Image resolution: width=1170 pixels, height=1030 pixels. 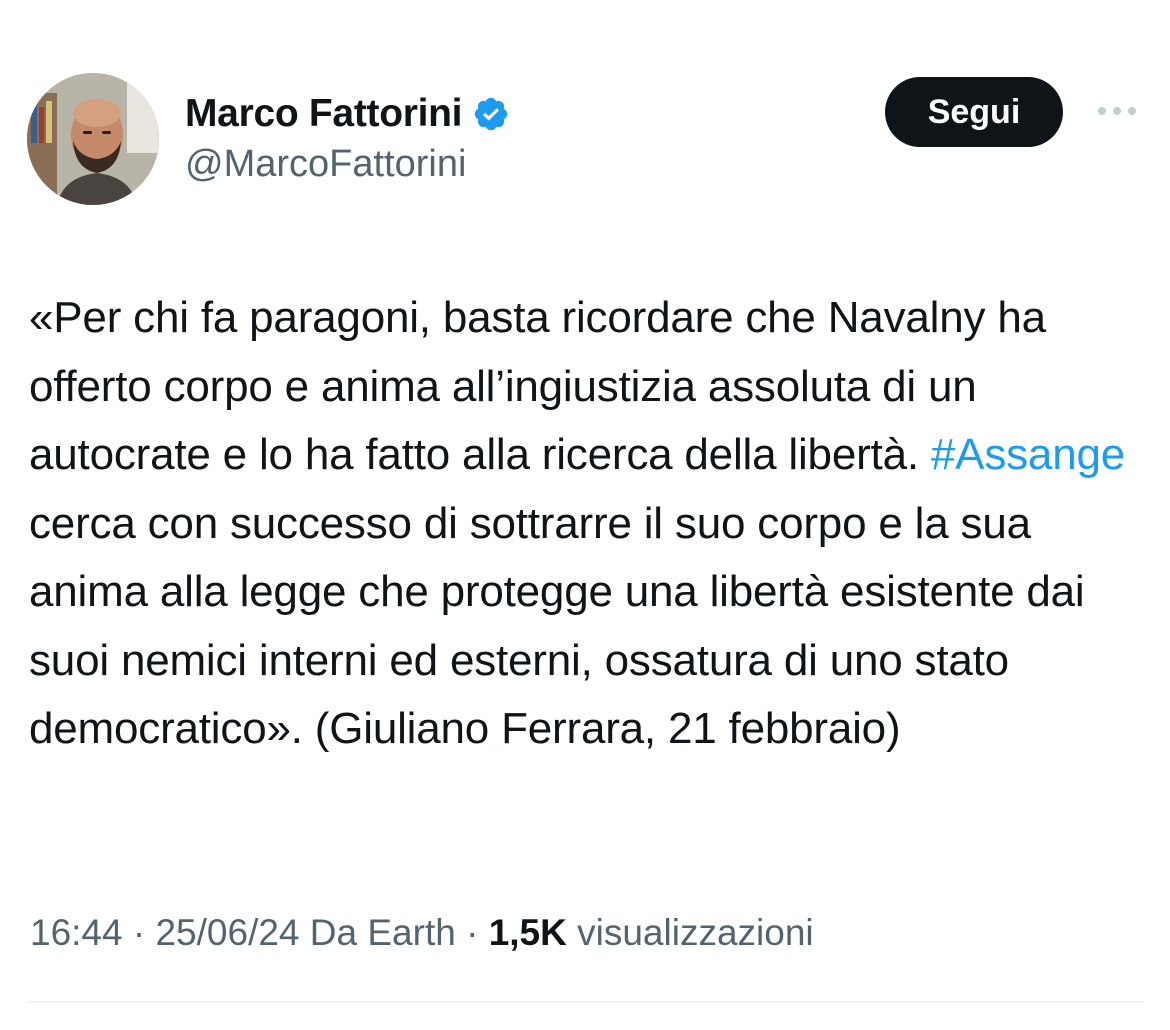 I want to click on divider, so click(x=585, y=1002).